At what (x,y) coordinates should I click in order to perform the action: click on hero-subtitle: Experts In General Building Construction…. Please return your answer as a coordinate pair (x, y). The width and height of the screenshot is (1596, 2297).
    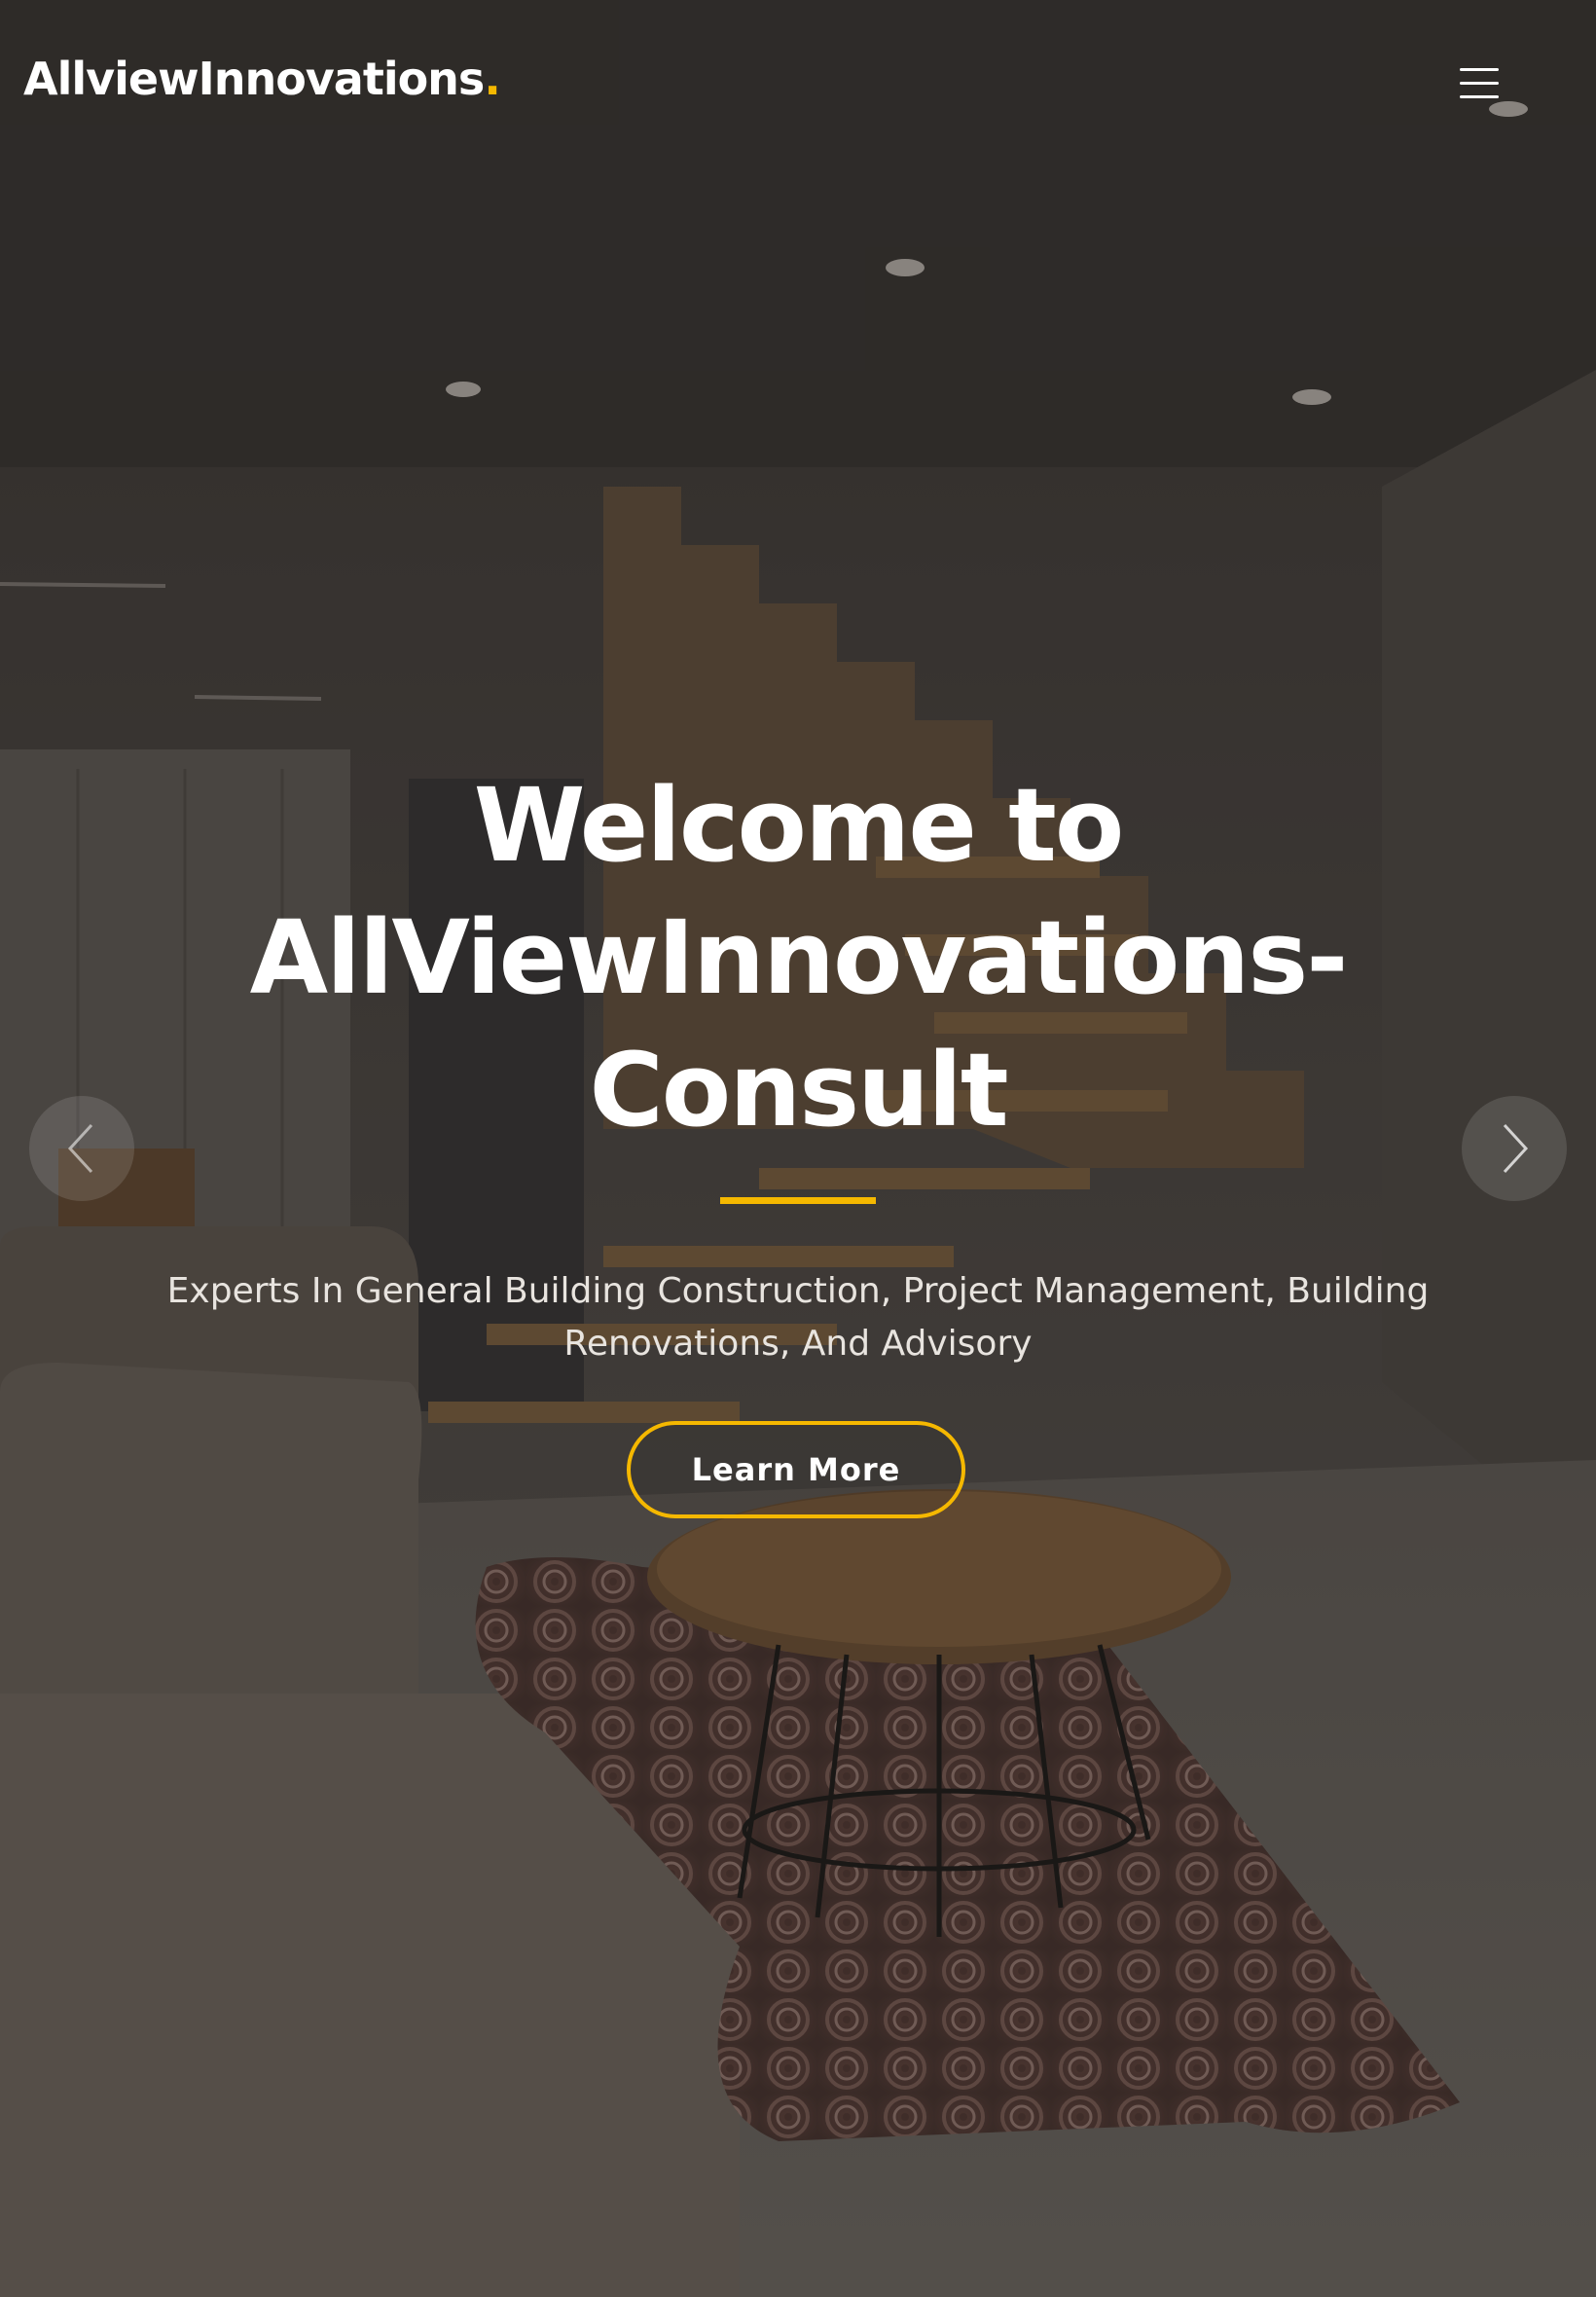
    Looking at the image, I should click on (798, 1318).